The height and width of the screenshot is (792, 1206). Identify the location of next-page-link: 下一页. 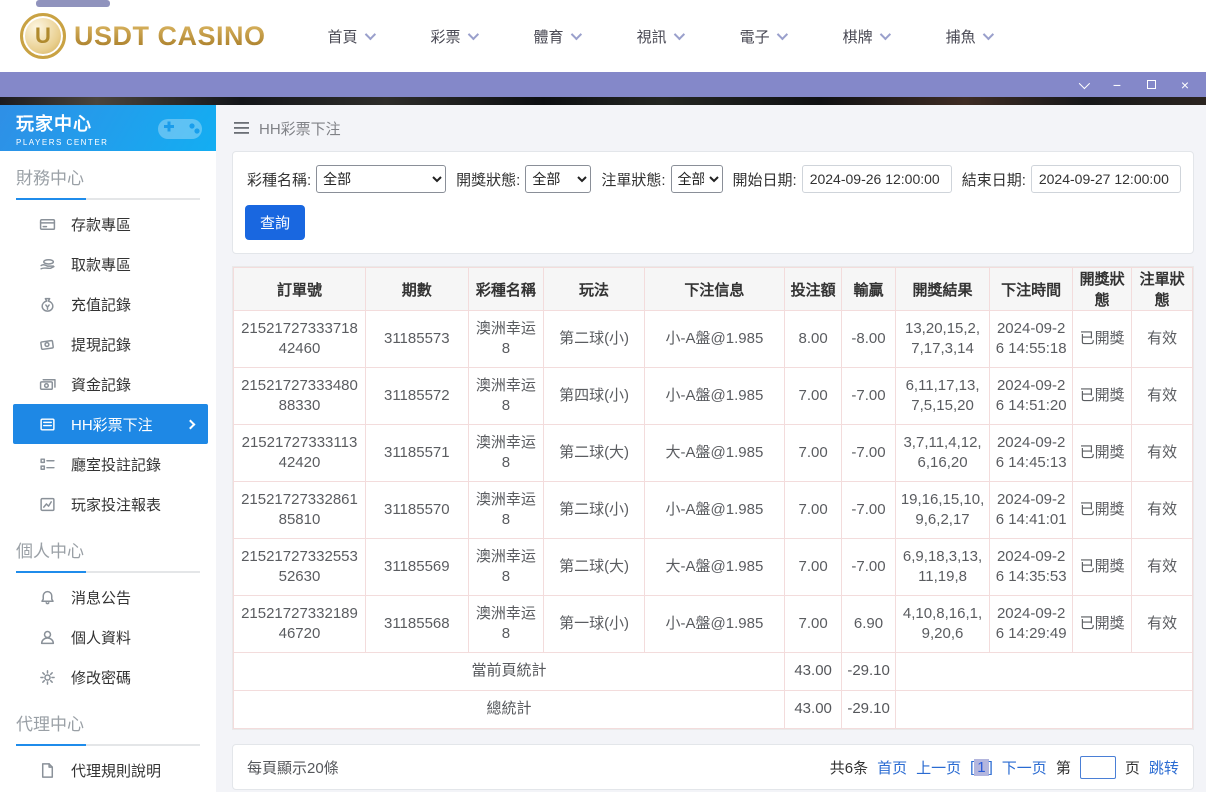
(1024, 767).